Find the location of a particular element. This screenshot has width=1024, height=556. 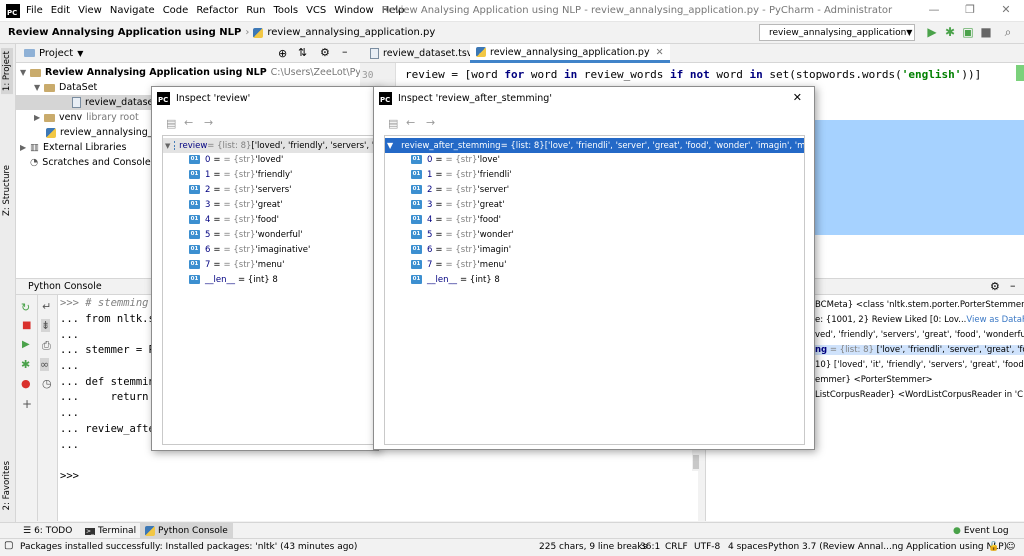

scroll-to-end-icon: ⇟ is located at coordinates (46, 325).